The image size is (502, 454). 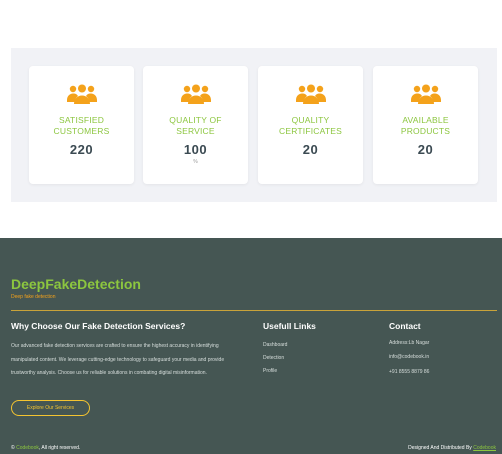 I want to click on contact-address: Address:Lb Nagar, so click(x=409, y=343).